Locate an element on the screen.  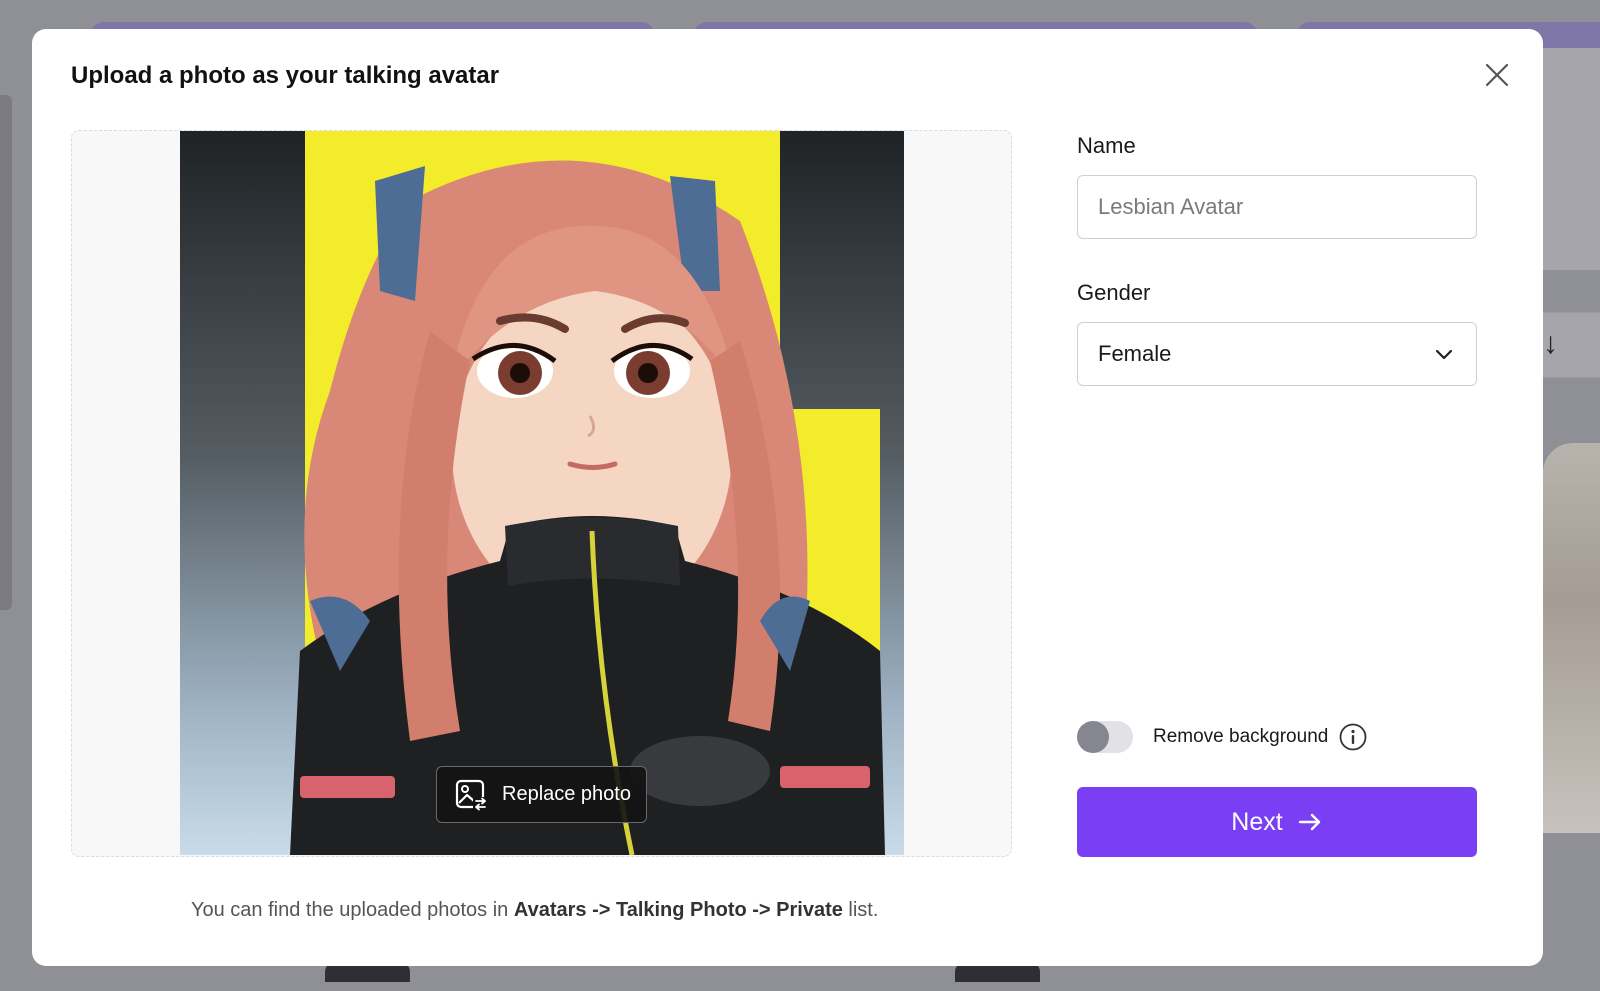
arrow-right-icon is located at coordinates (1309, 822).